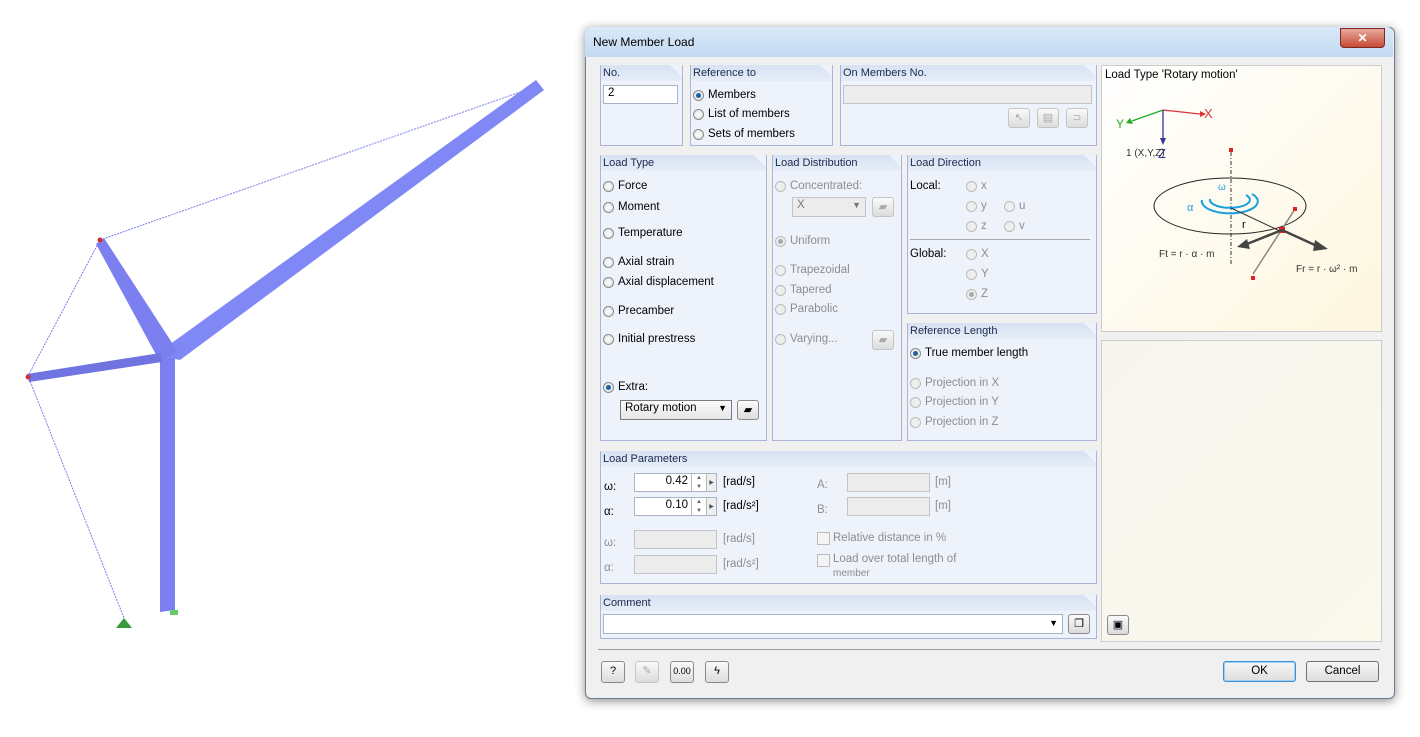  What do you see at coordinates (823, 538) in the screenshot?
I see `relative-distance-checkbox` at bounding box center [823, 538].